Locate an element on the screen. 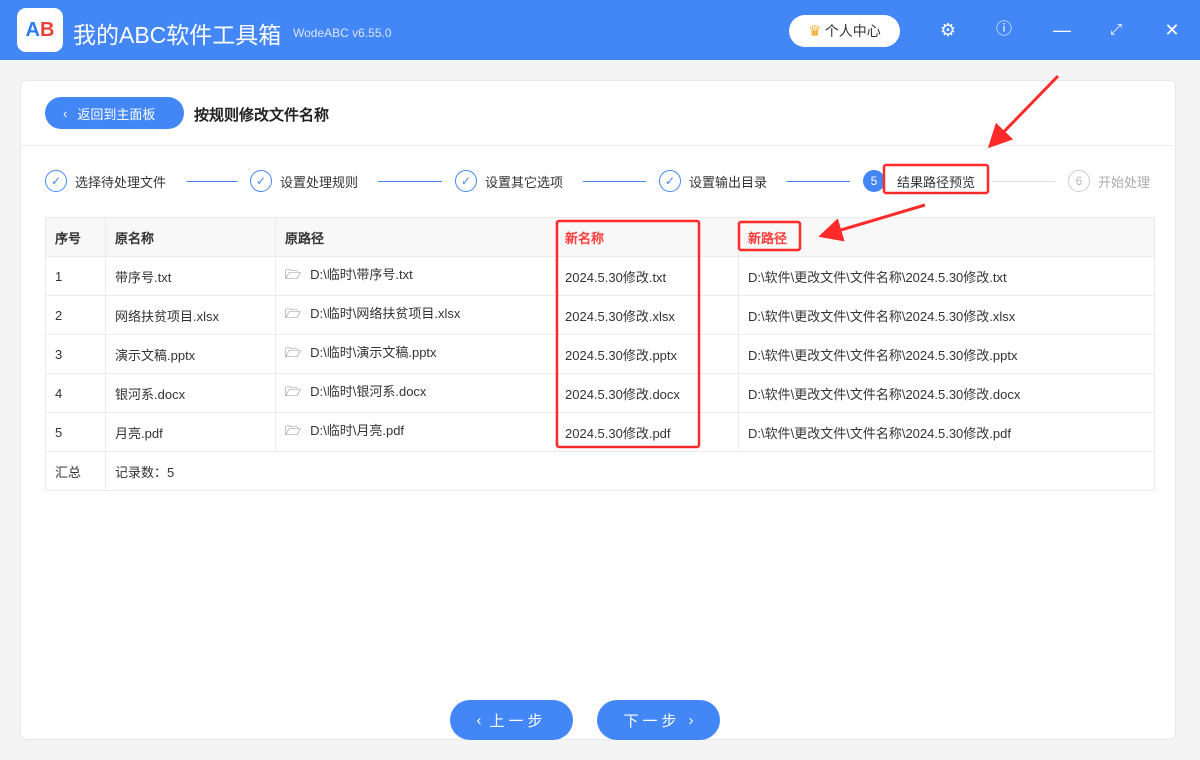 This screenshot has height=760, width=1200. step-6: 6 开始处理 is located at coordinates (1109, 181).